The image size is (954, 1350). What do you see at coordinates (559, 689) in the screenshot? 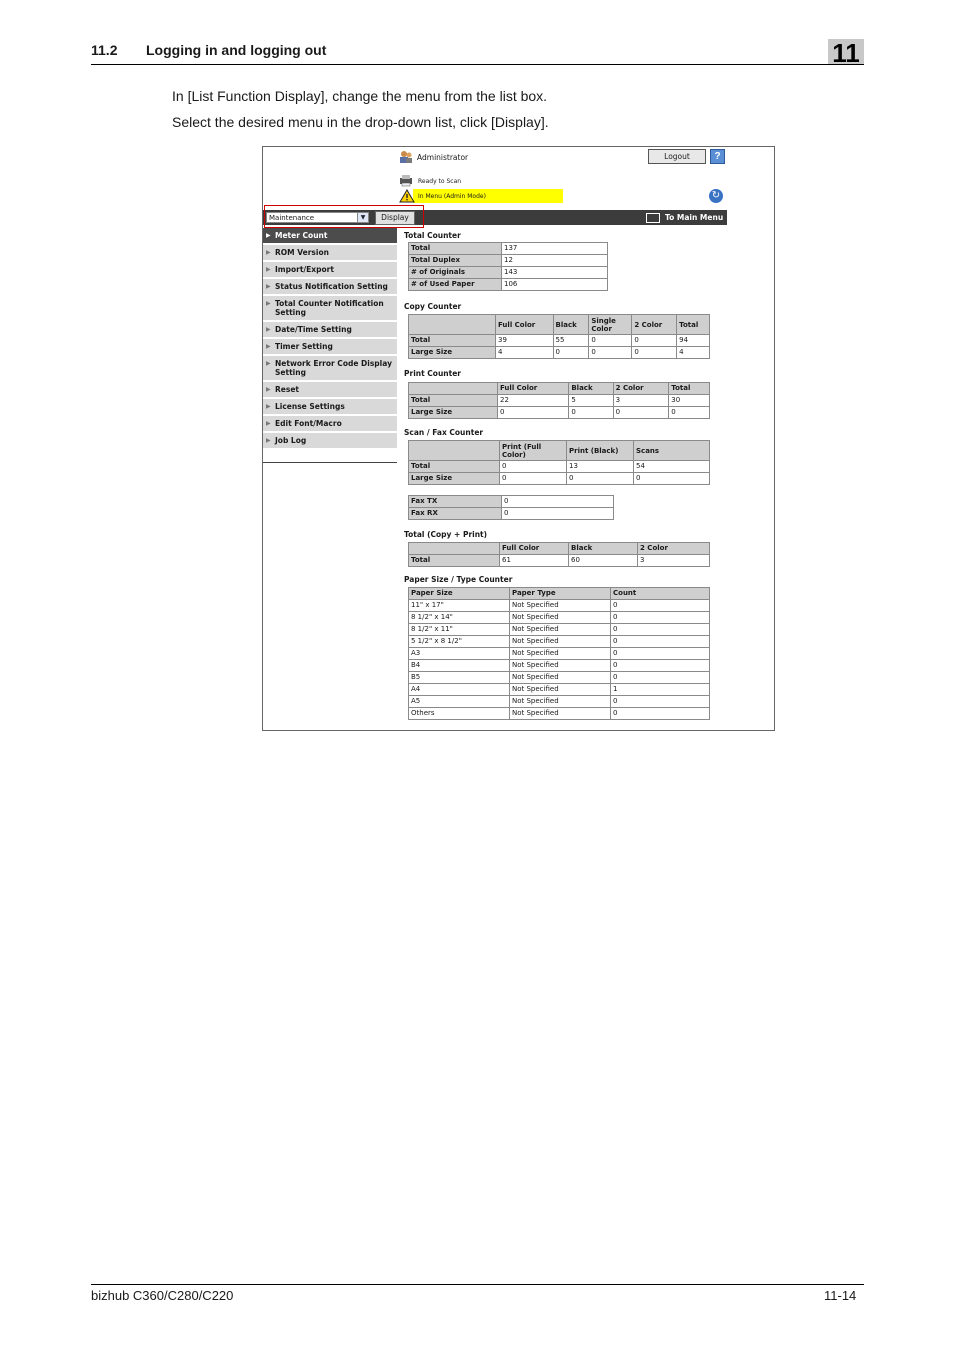
I see `table-row: A4 Not Specified 1` at bounding box center [559, 689].